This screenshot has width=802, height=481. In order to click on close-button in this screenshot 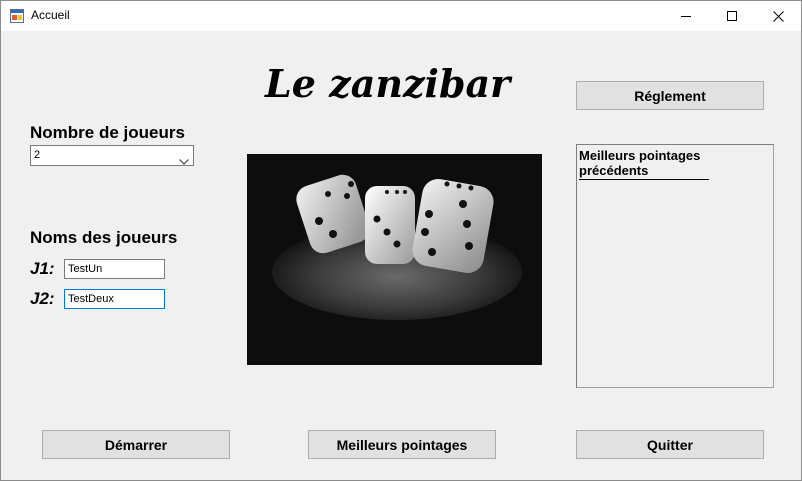, I will do `click(778, 16)`.